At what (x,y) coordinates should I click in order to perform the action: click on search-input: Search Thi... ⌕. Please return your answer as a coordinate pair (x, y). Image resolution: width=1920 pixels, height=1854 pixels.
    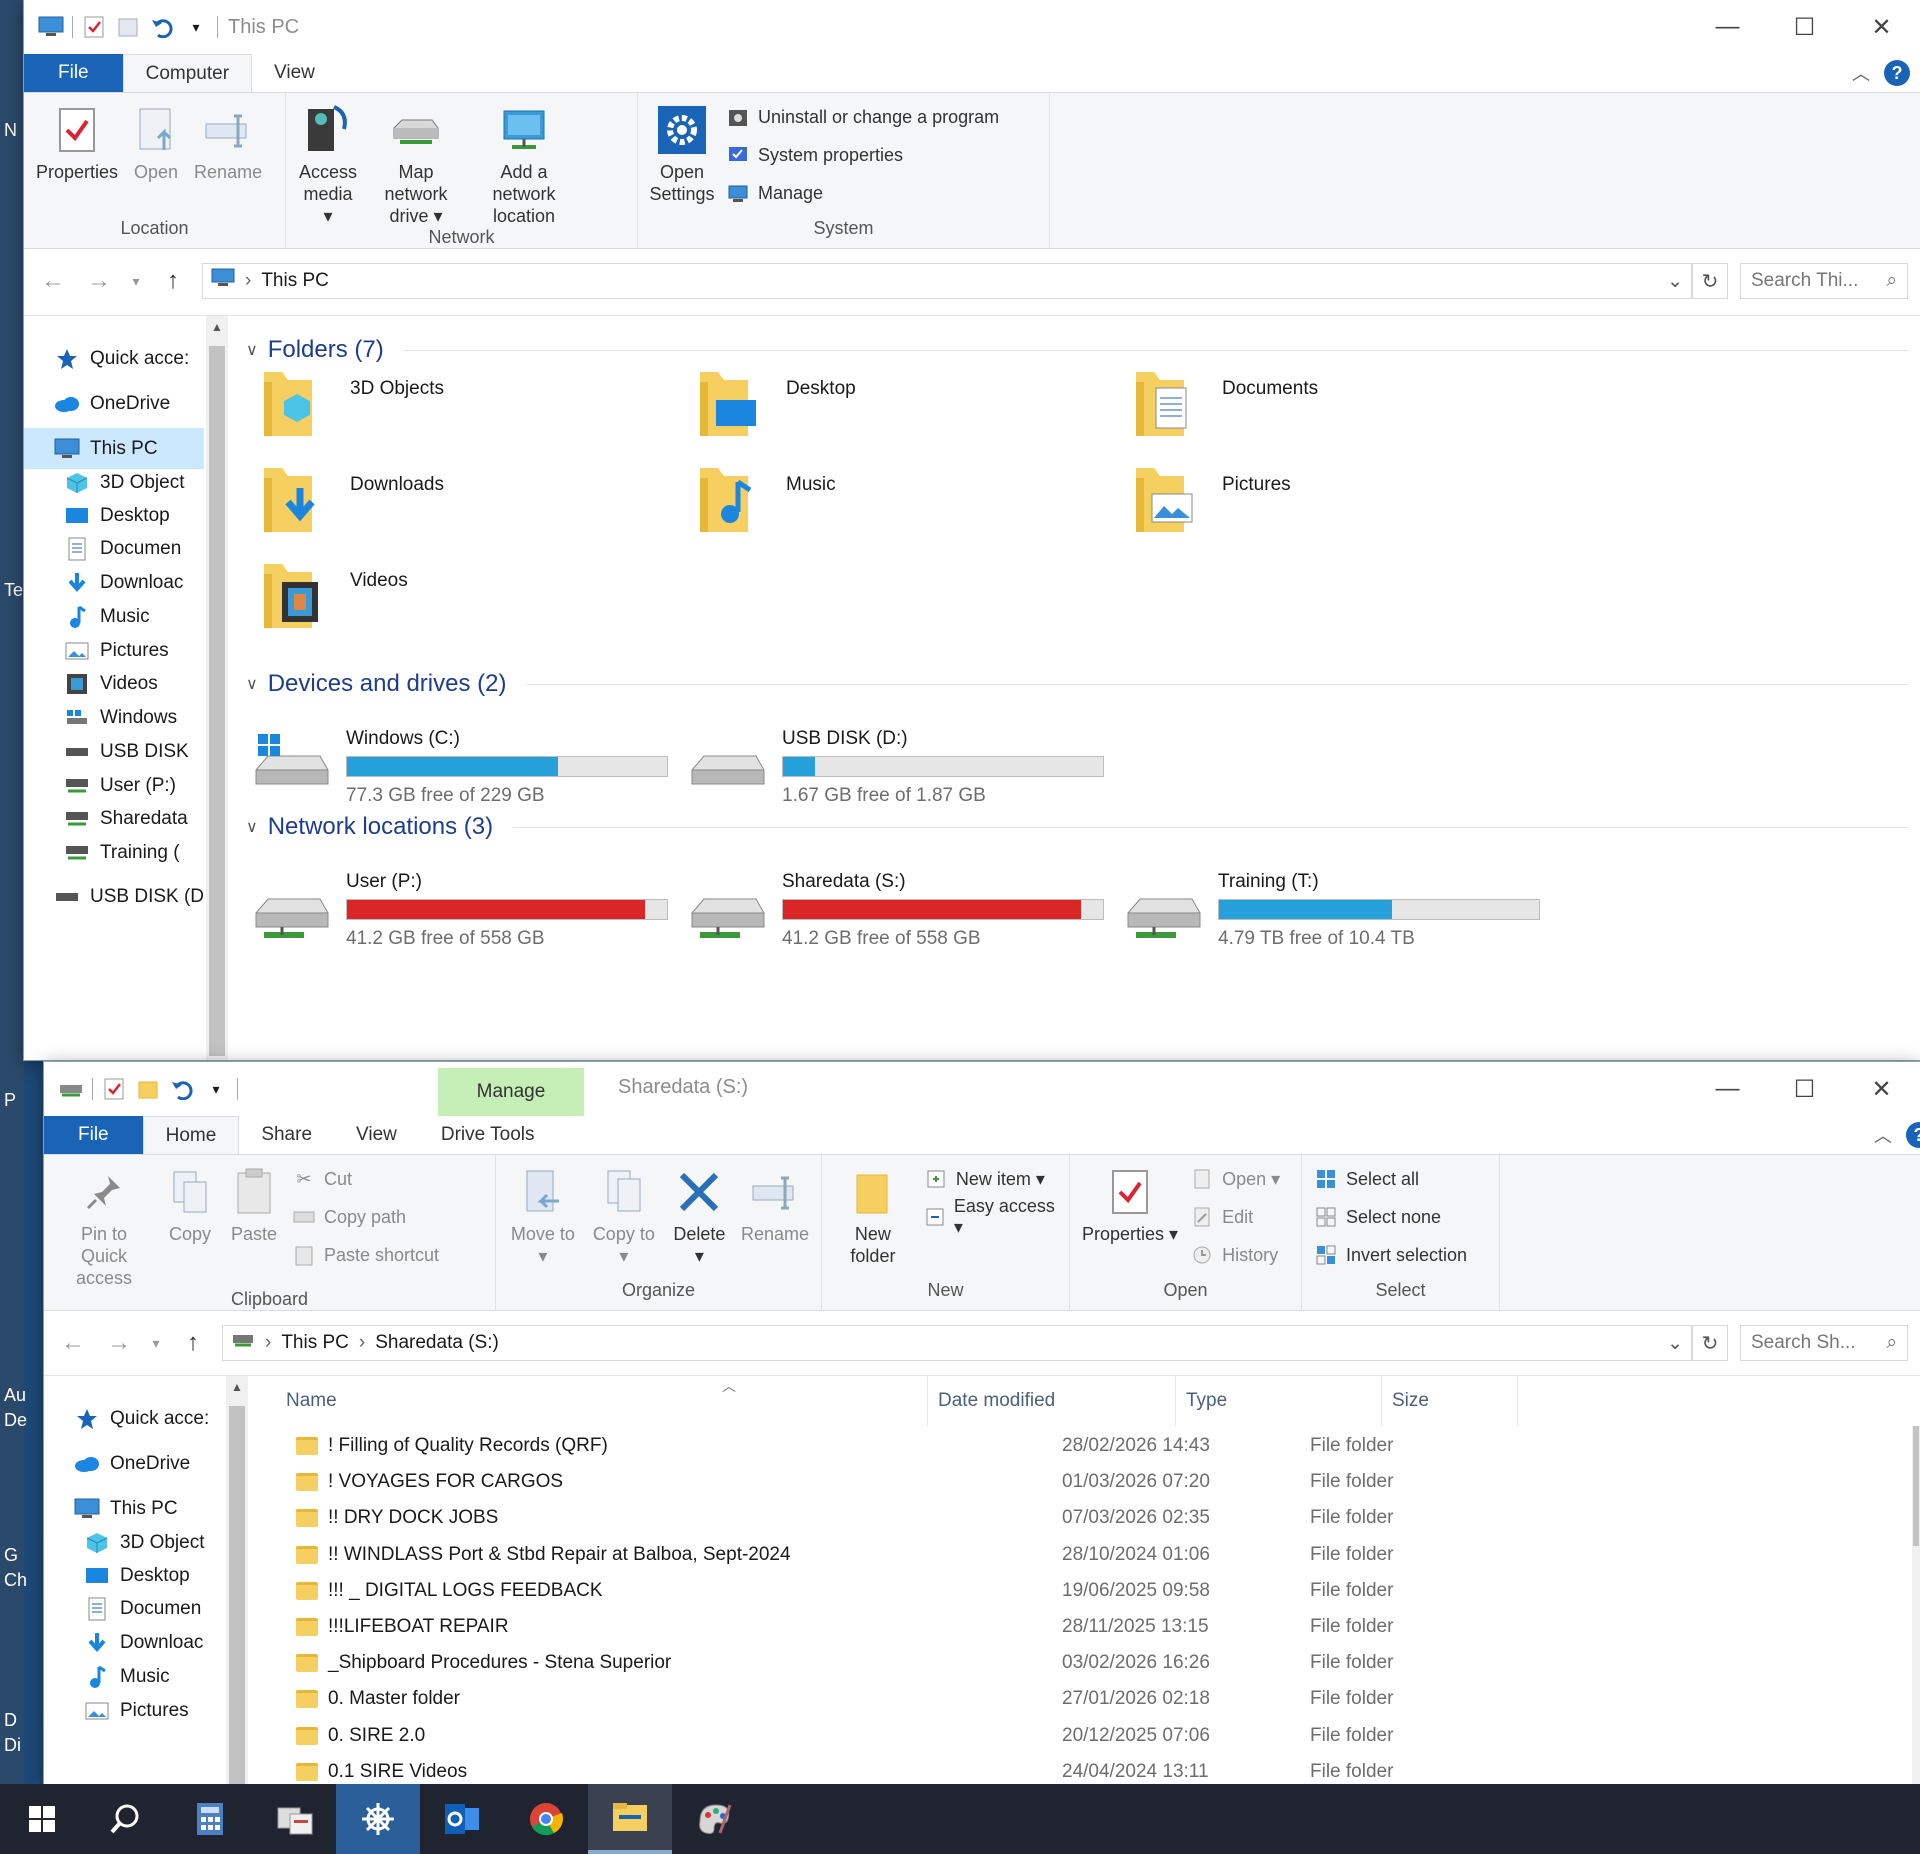
    Looking at the image, I should click on (1824, 281).